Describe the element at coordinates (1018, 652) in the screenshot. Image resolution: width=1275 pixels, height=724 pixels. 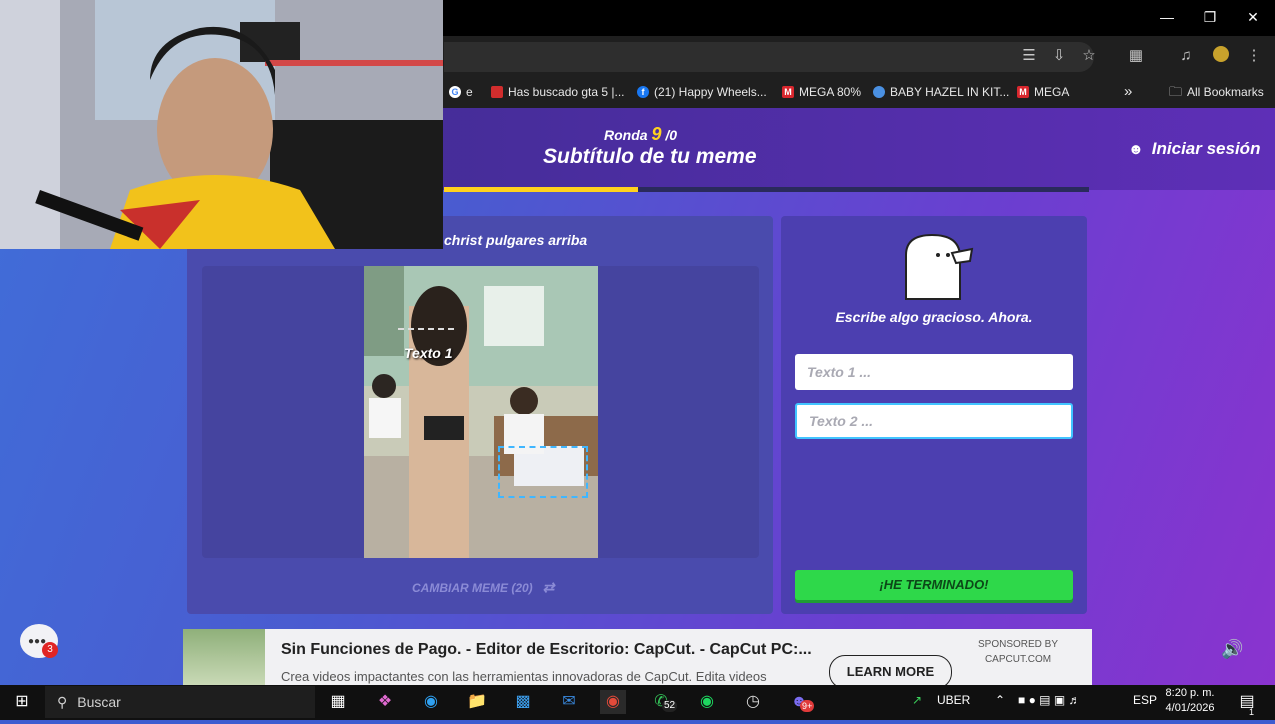
I see `ad-sponsor: SPONSORED BY CAPCUT.COM` at that location.